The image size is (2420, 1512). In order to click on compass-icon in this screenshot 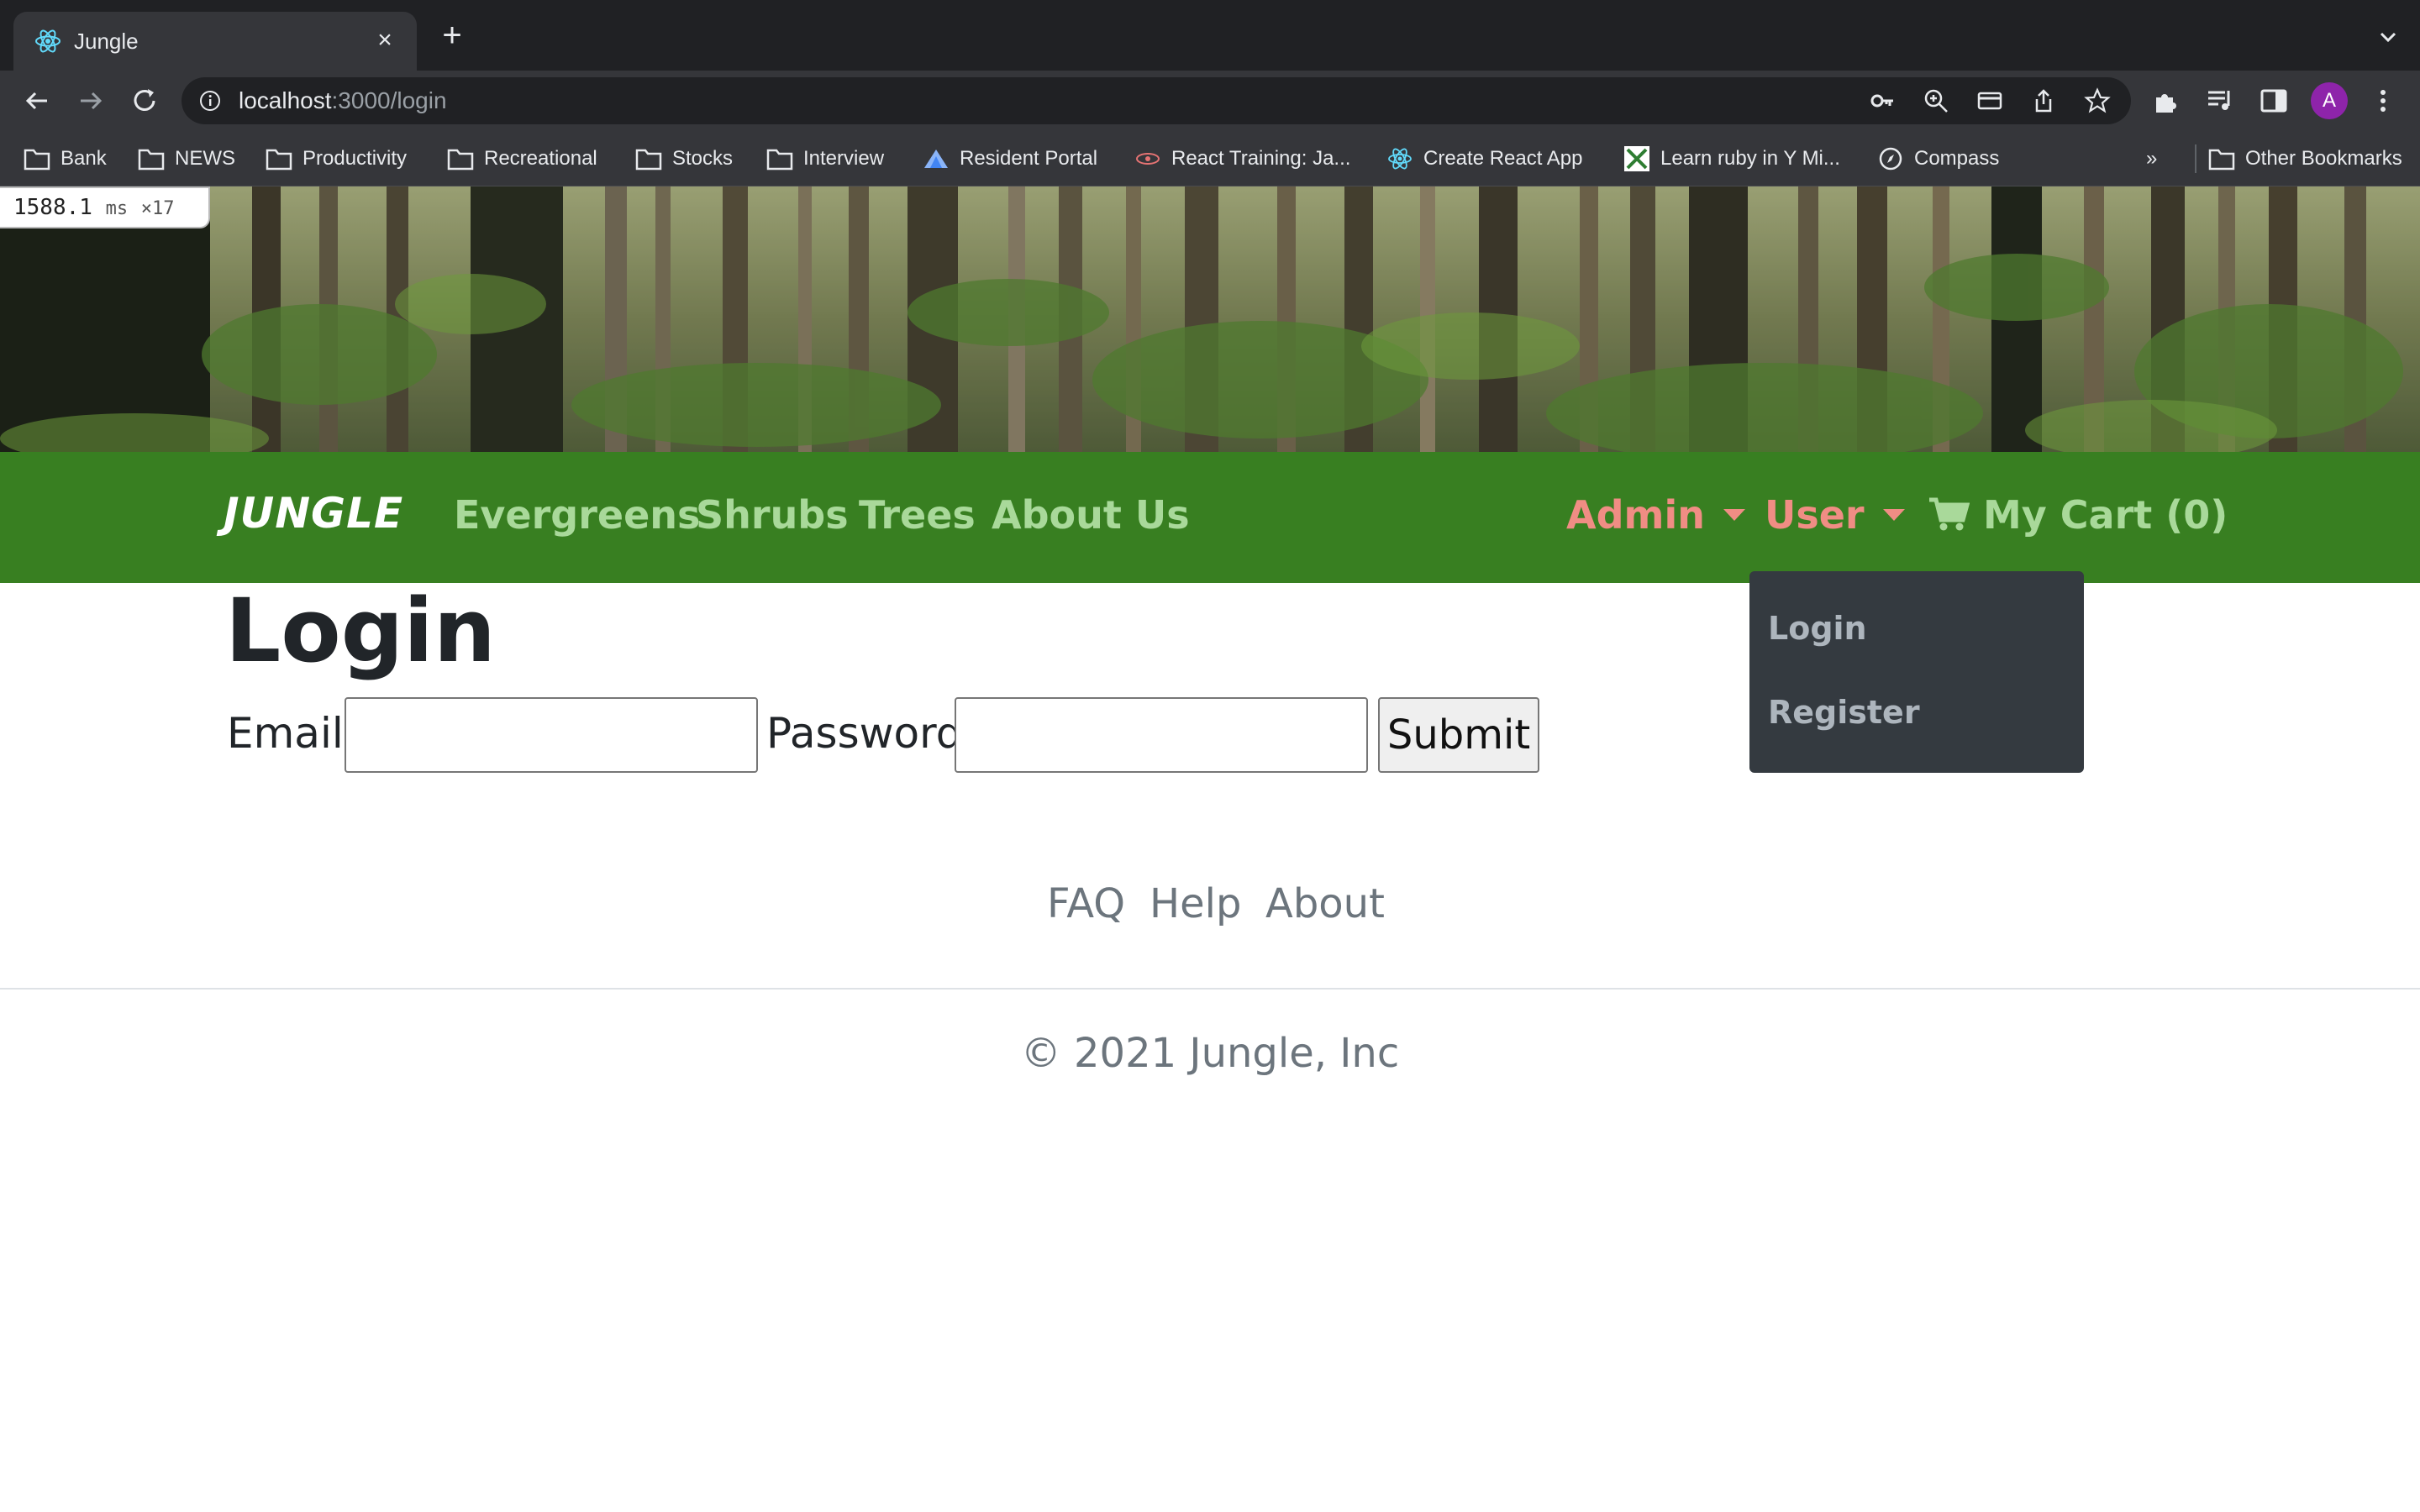, I will do `click(1890, 159)`.